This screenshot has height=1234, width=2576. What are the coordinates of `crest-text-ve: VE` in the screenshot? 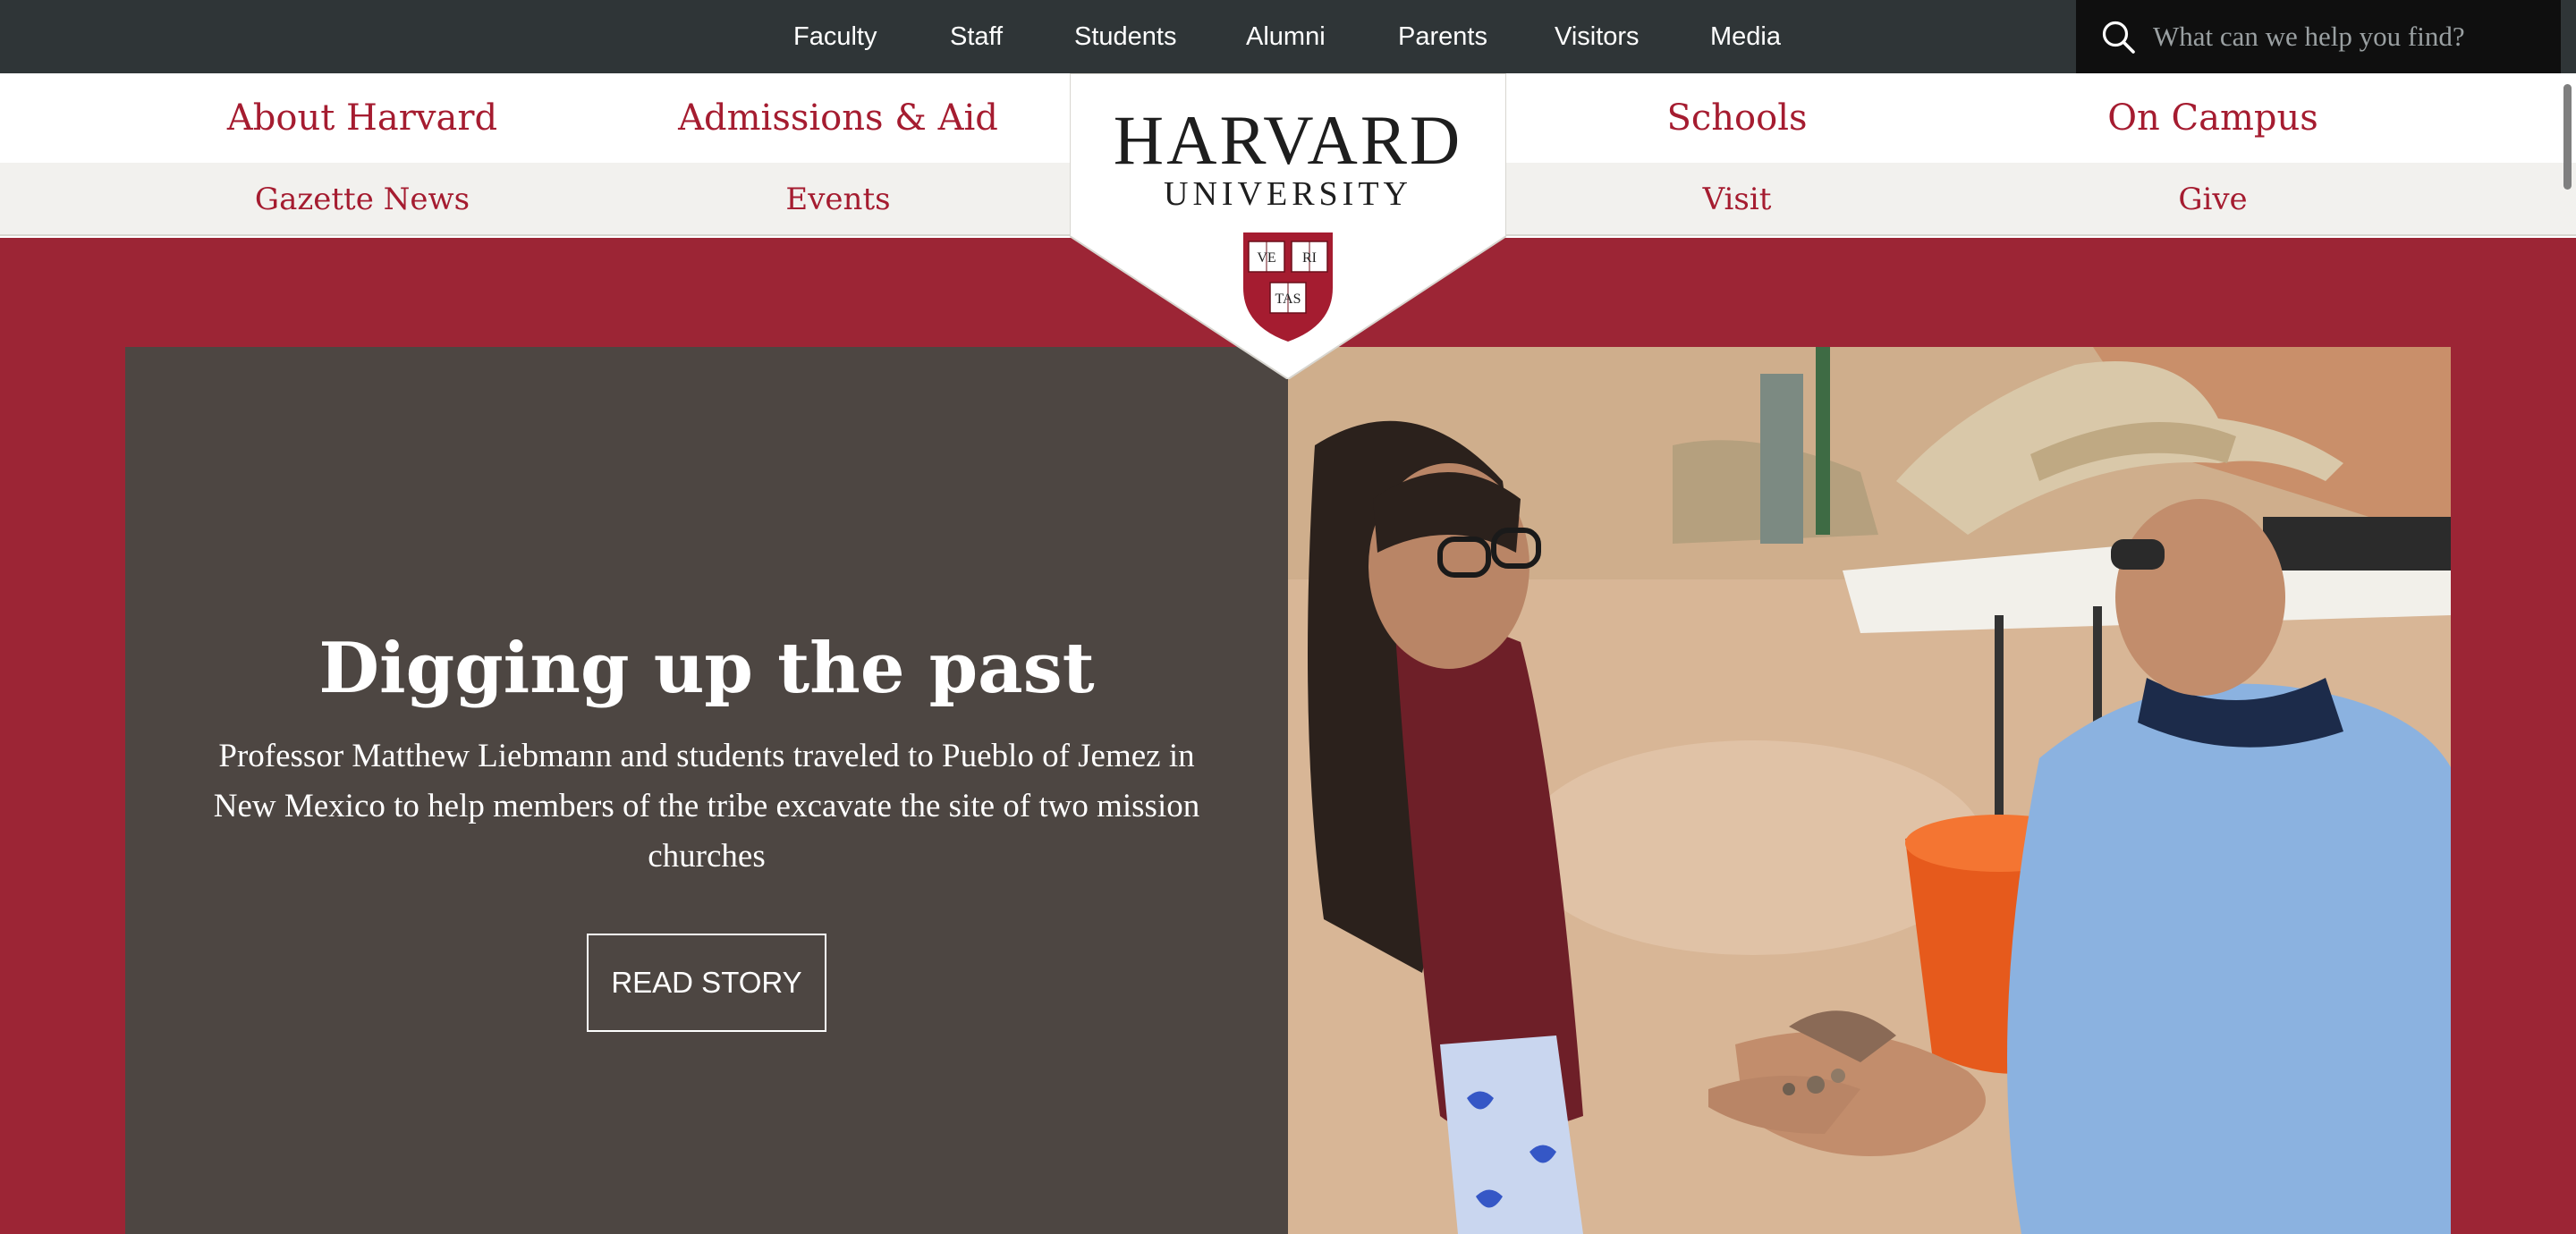 It's located at (1266, 258).